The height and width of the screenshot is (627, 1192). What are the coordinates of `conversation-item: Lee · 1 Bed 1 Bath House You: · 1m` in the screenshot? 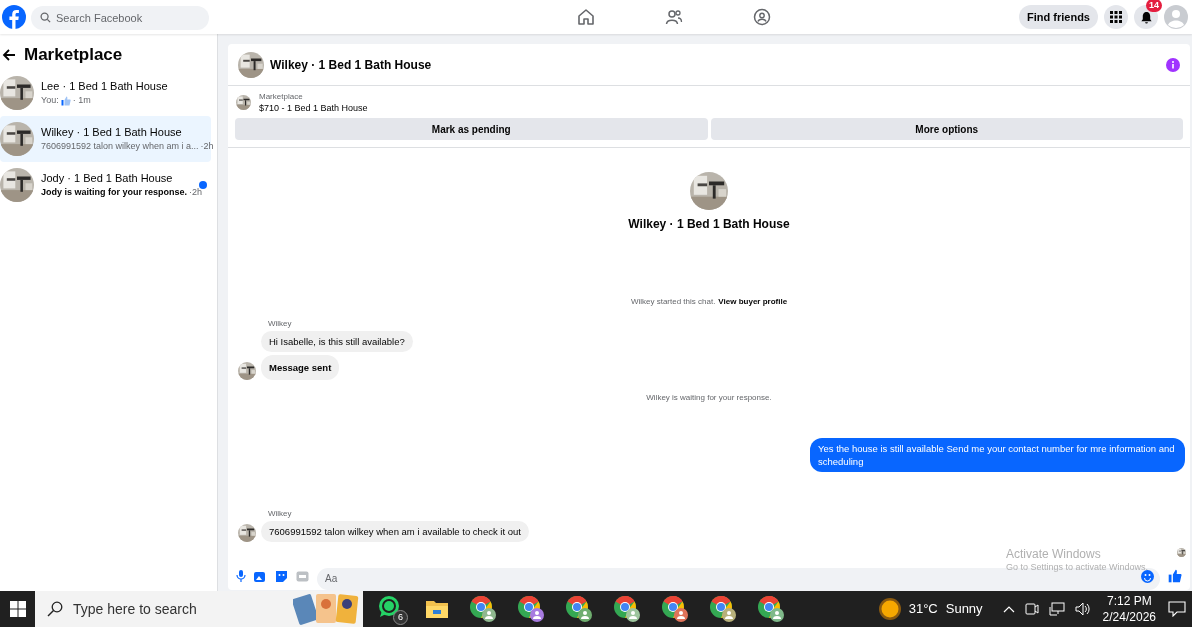 It's located at (105, 92).